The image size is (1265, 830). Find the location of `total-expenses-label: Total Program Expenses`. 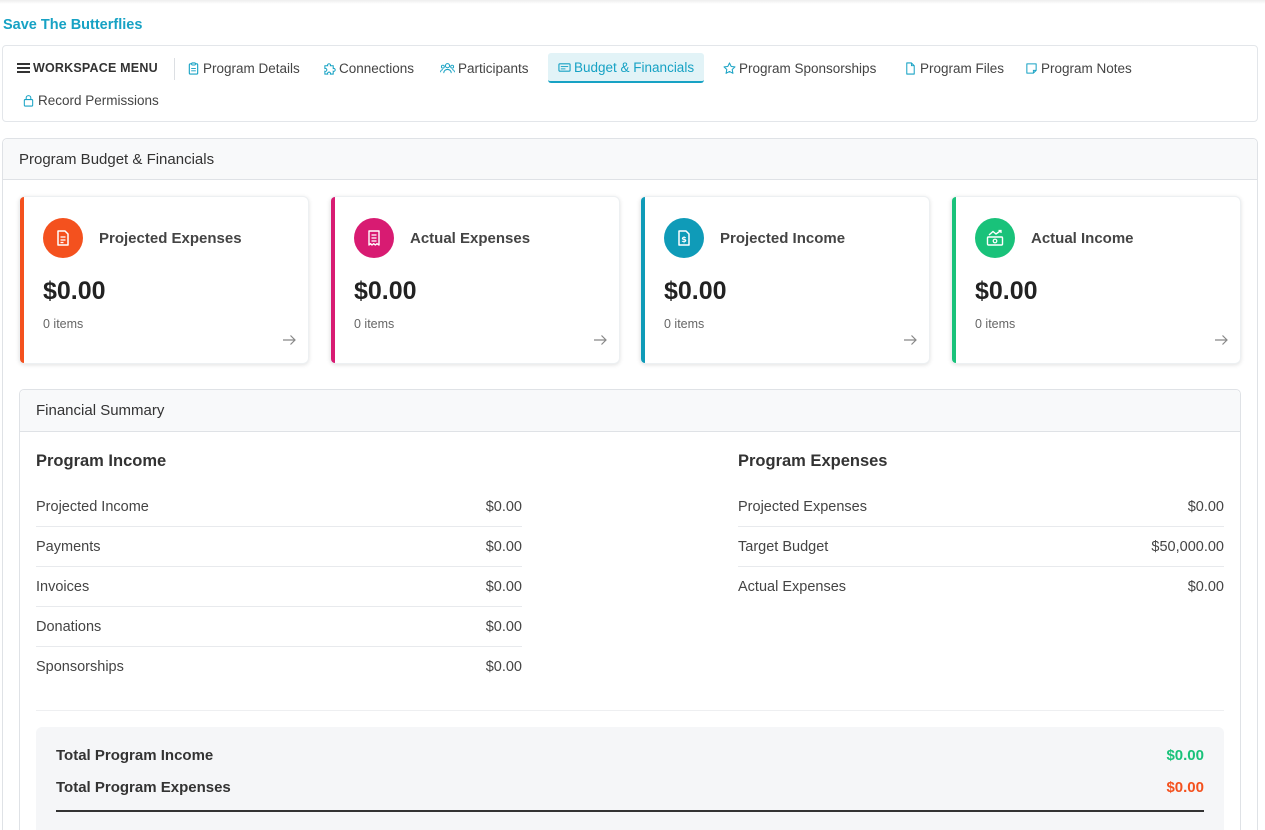

total-expenses-label: Total Program Expenses is located at coordinates (143, 787).